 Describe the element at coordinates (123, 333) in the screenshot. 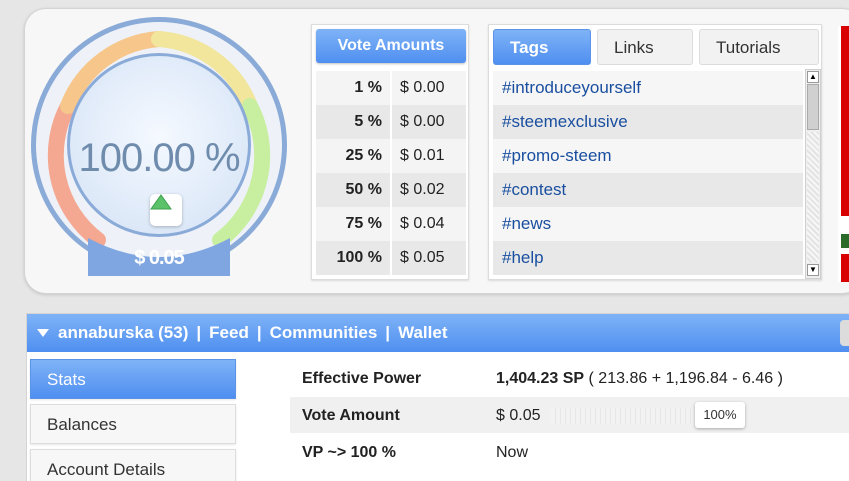

I see `account-username: annaburska (53)` at that location.